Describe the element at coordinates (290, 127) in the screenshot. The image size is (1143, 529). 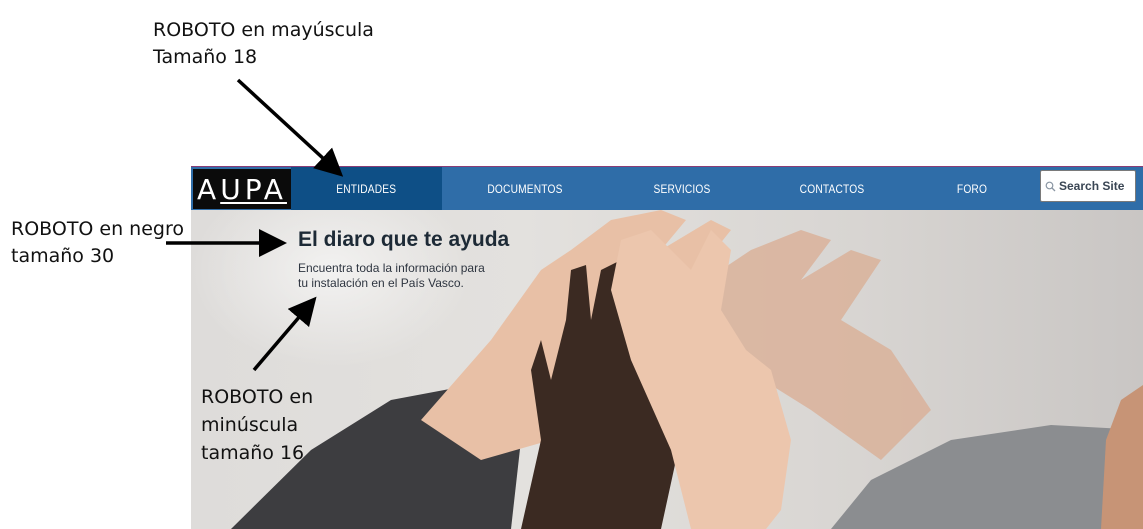
I see `arrow-to-nav` at that location.